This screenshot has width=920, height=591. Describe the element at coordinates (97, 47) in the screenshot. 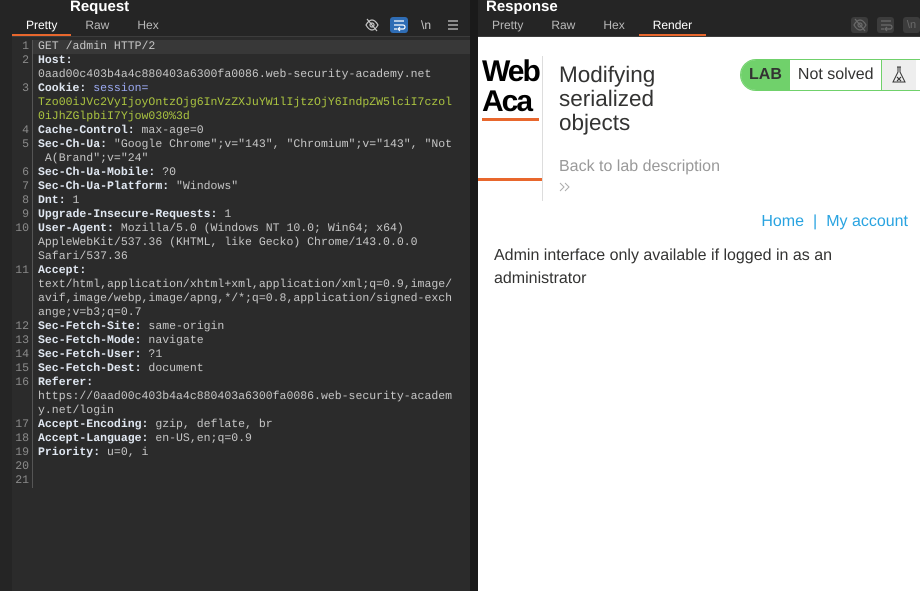

I see `code-line: GET /admin HTTP/2` at that location.